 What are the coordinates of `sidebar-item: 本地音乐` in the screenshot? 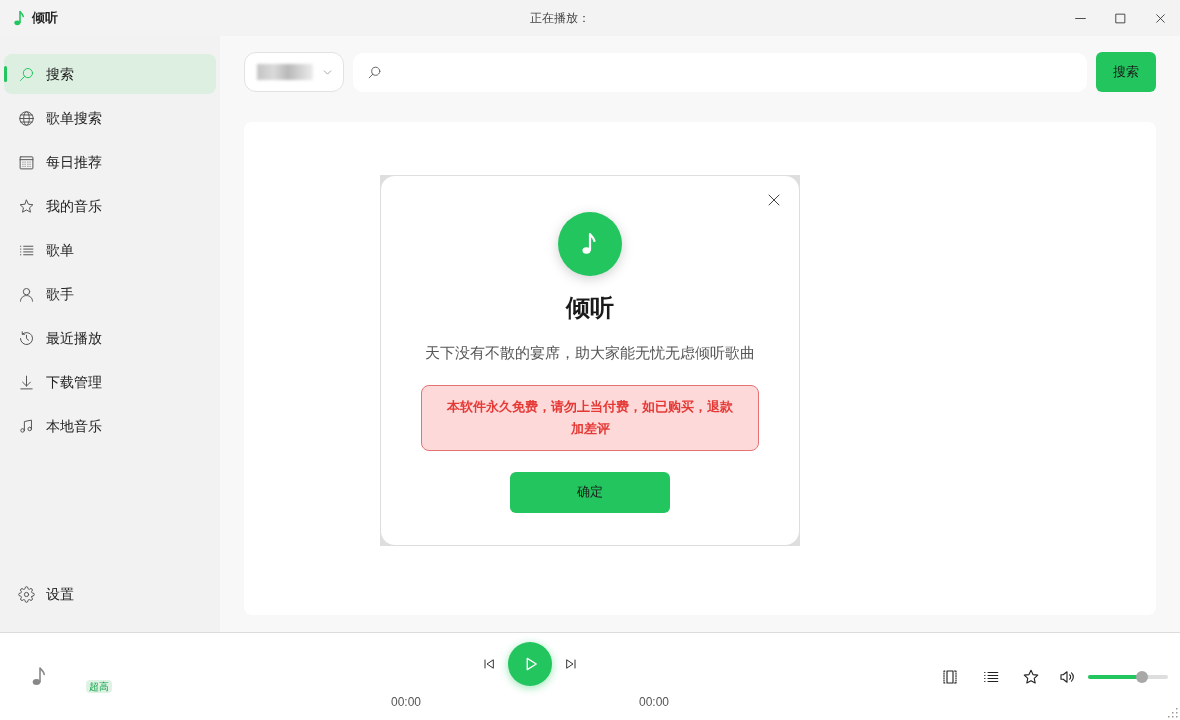 It's located at (110, 426).